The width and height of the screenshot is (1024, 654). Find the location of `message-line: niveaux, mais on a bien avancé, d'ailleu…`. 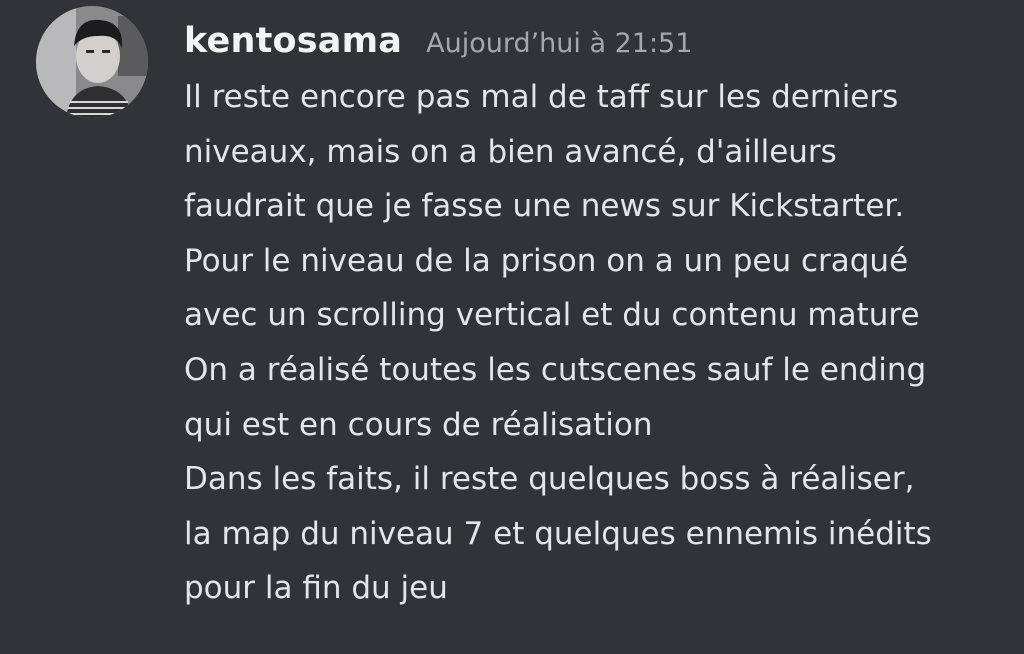

message-line: niveaux, mais on a bien avancé, d'ailleu… is located at coordinates (510, 151).